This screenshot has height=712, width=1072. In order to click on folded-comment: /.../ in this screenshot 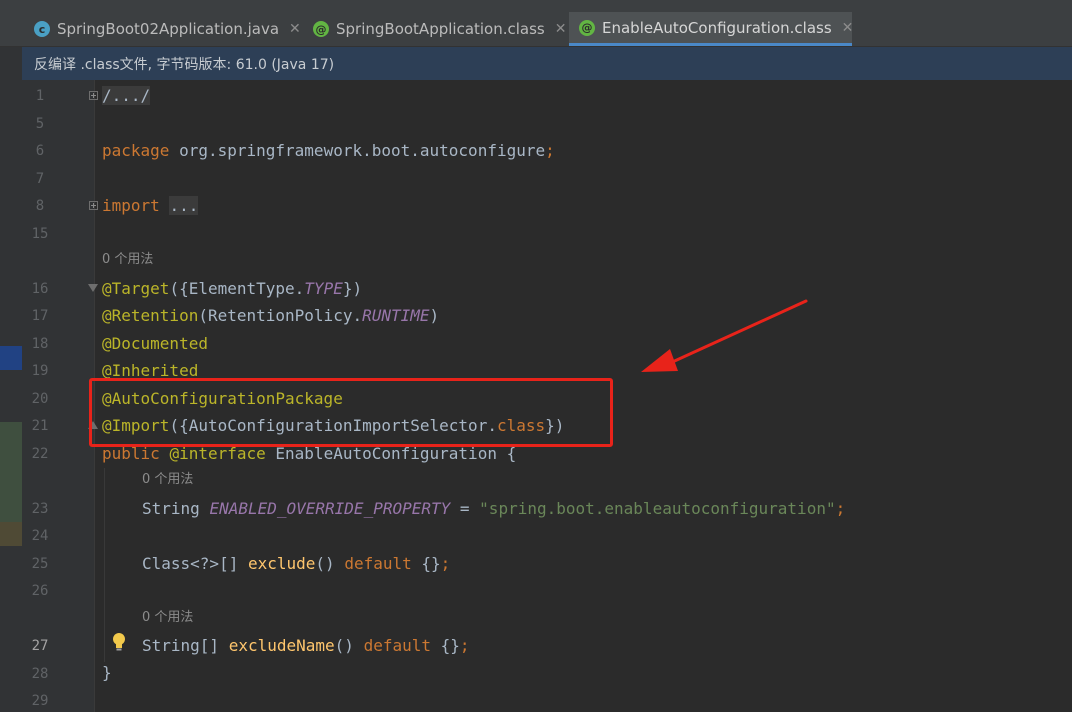, I will do `click(126, 95)`.